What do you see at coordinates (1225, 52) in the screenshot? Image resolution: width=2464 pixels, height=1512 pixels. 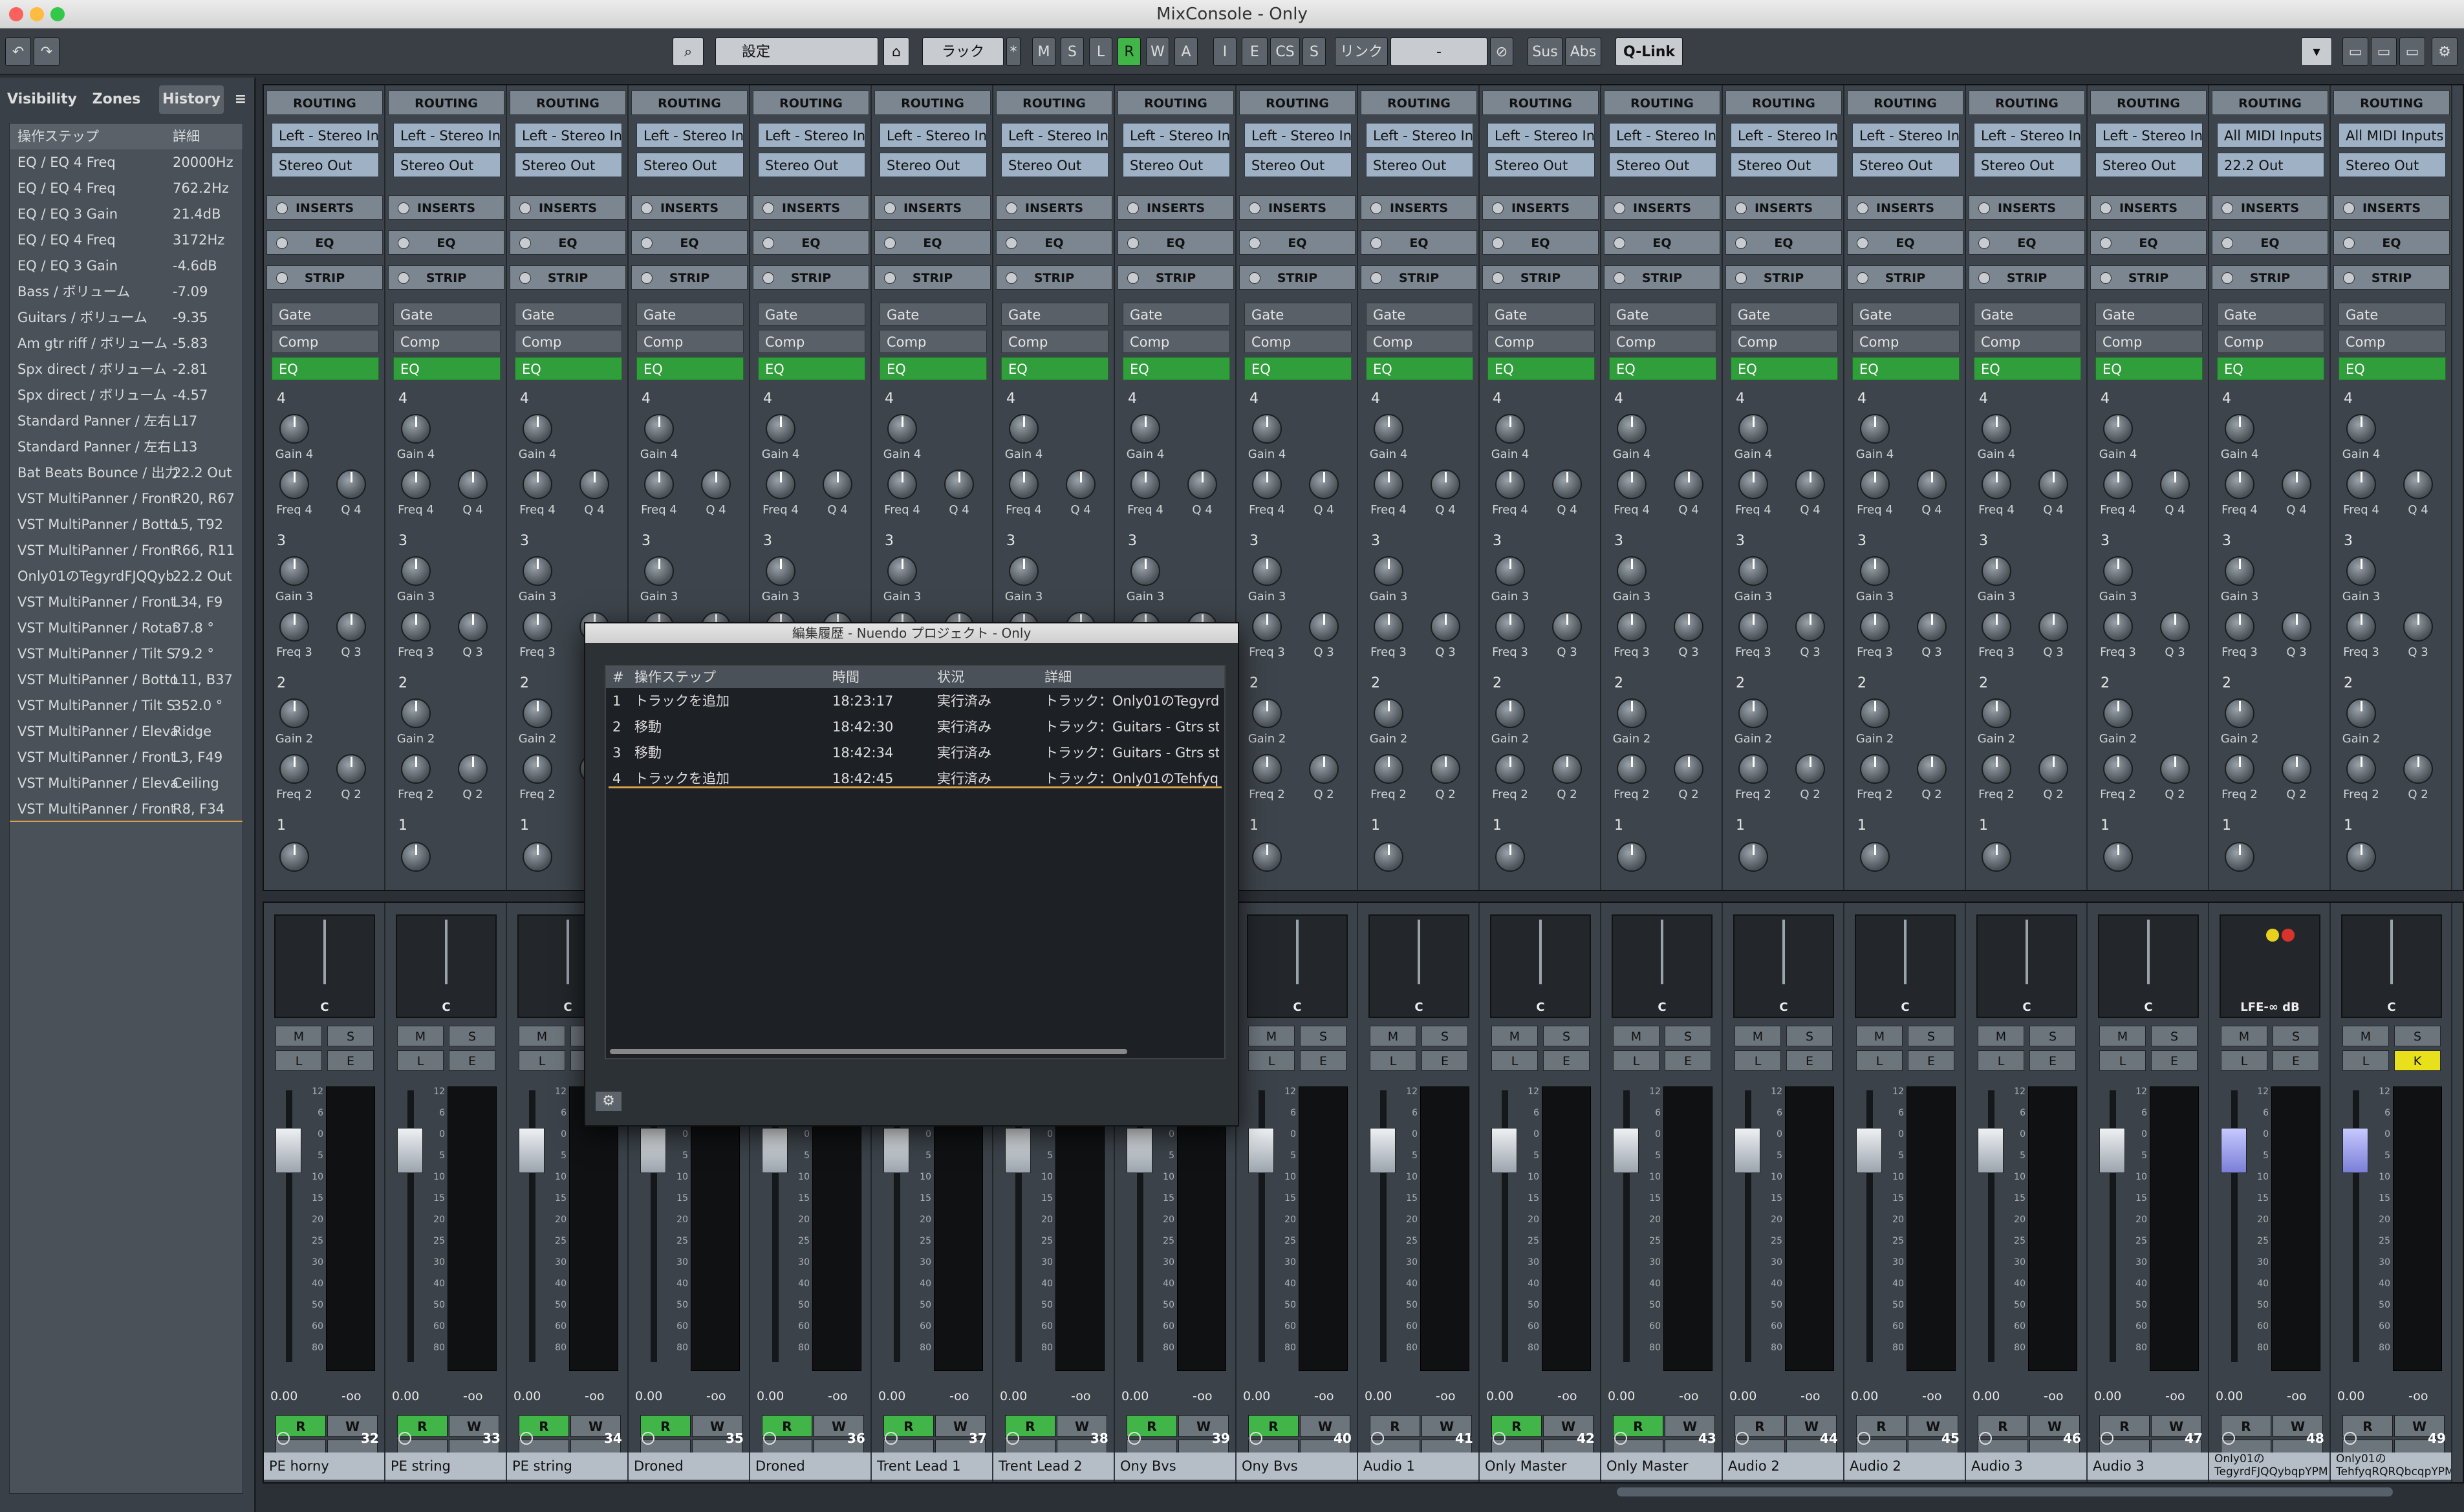 I see `view-inputs-button: I` at bounding box center [1225, 52].